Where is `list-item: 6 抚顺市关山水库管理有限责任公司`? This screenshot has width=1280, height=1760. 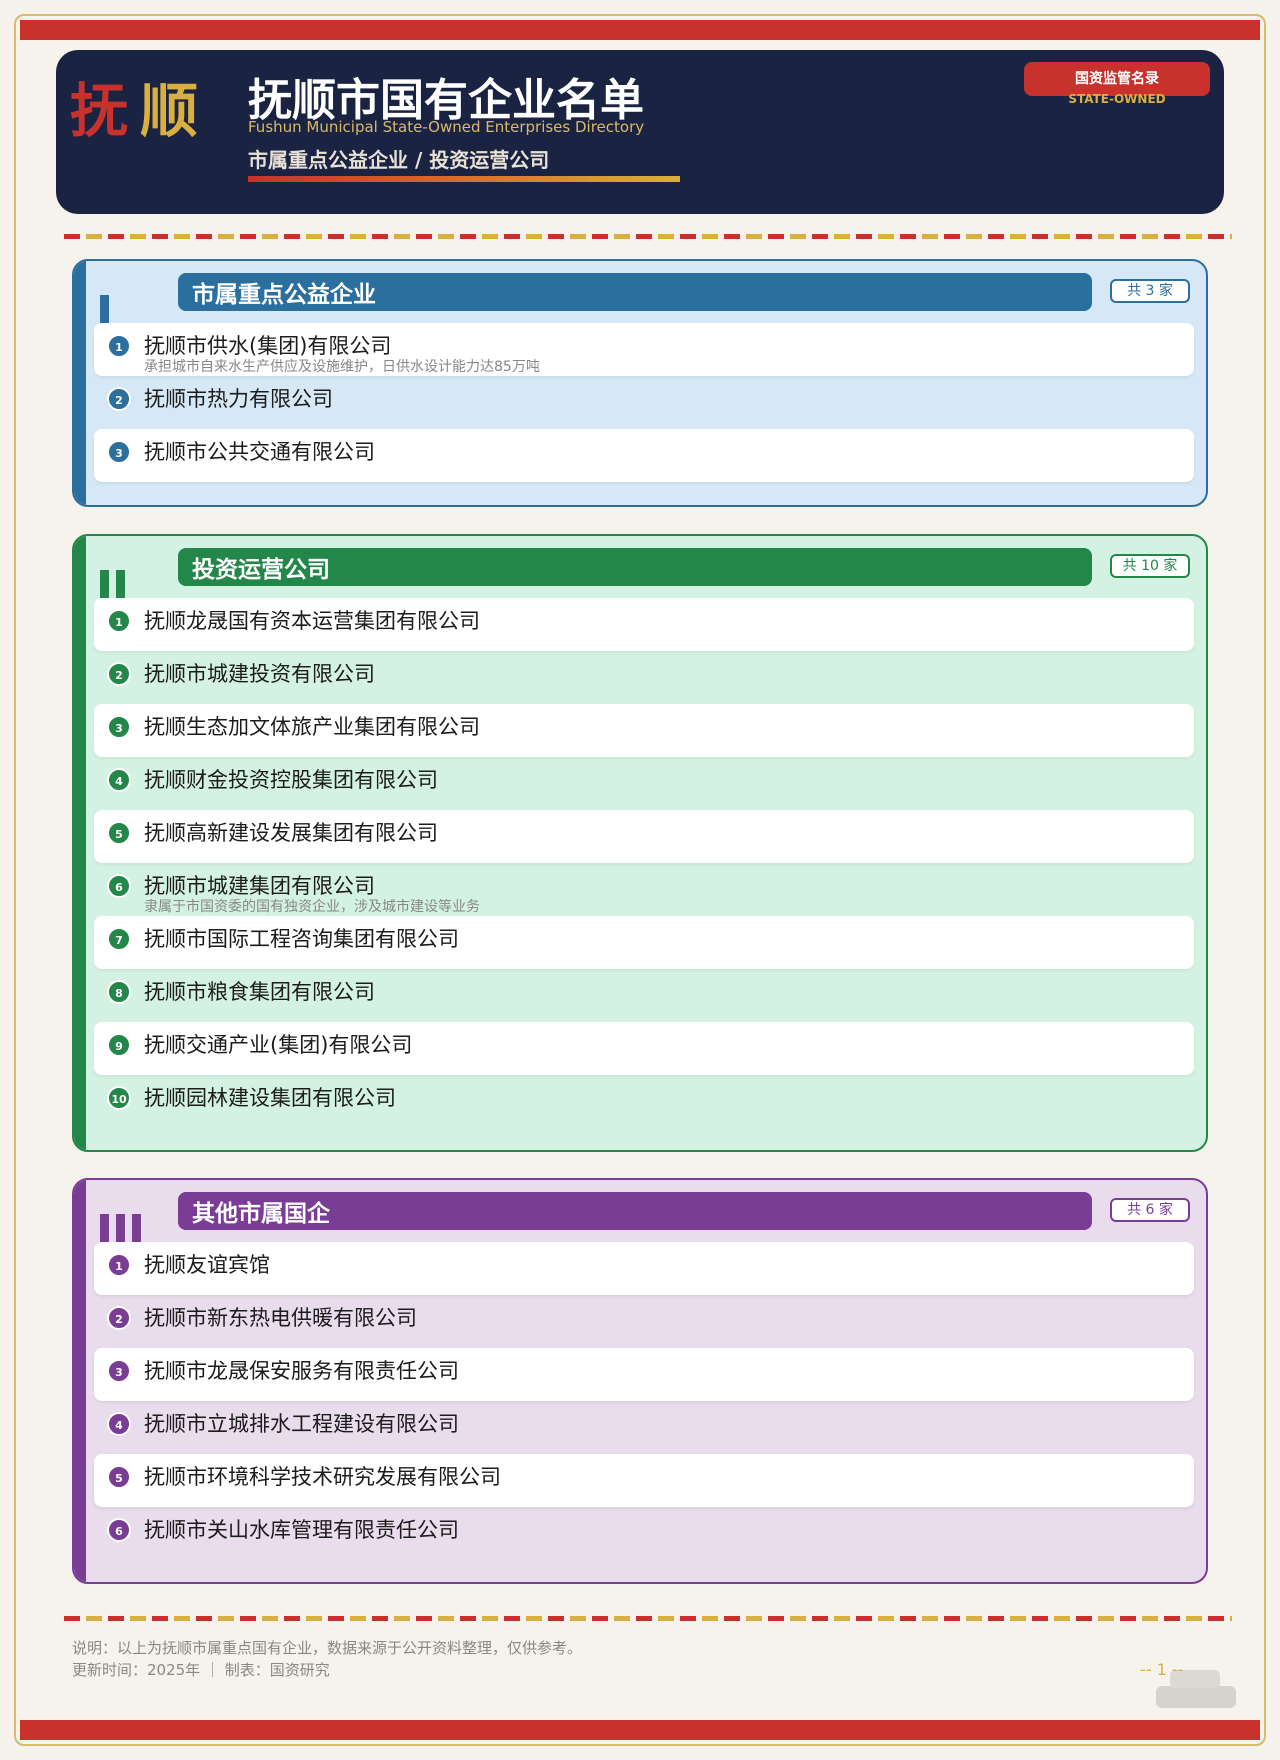 list-item: 6 抚顺市关山水库管理有限责任公司 is located at coordinates (644, 1533).